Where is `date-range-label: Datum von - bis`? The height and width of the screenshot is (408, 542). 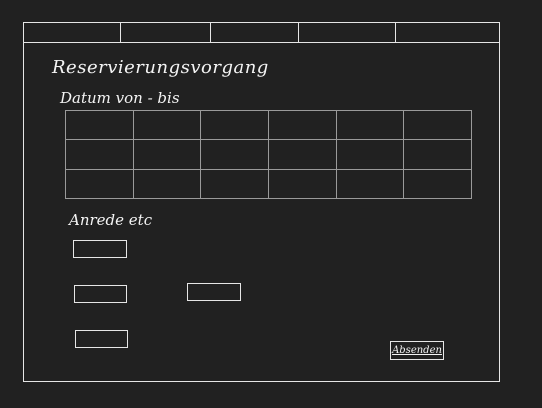 date-range-label: Datum von - bis is located at coordinates (120, 98).